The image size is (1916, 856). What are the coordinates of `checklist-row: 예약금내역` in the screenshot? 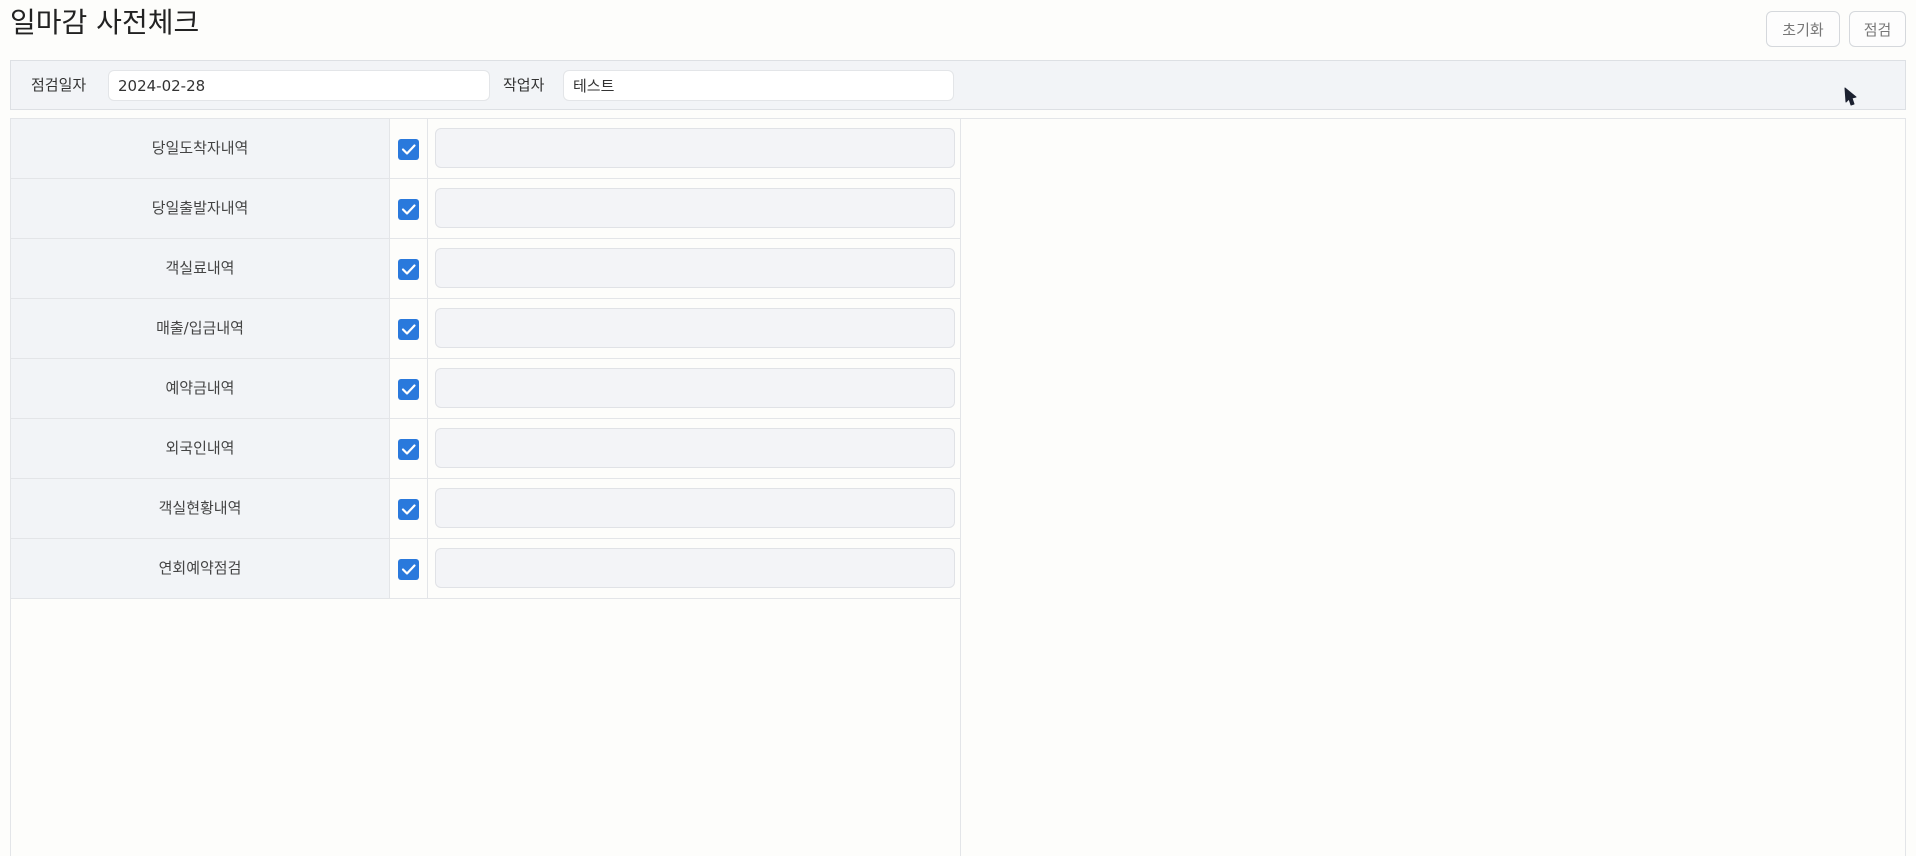 It's located at (485, 389).